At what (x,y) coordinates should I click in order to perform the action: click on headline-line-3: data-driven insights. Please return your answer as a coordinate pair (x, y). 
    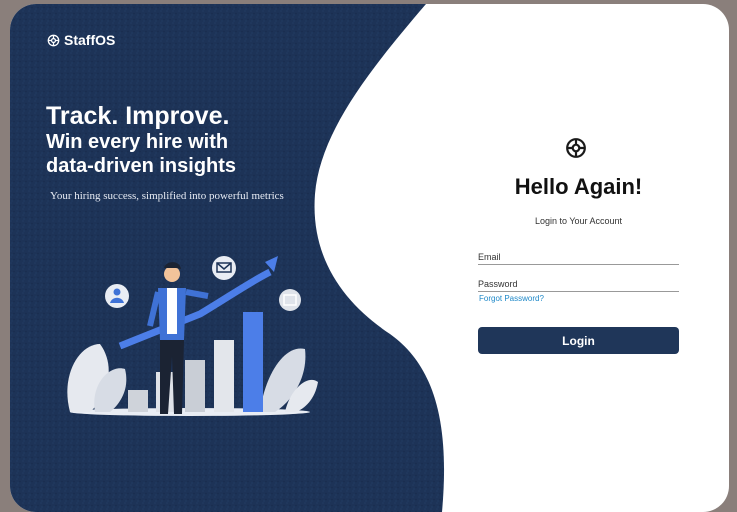
    Looking at the image, I should click on (141, 166).